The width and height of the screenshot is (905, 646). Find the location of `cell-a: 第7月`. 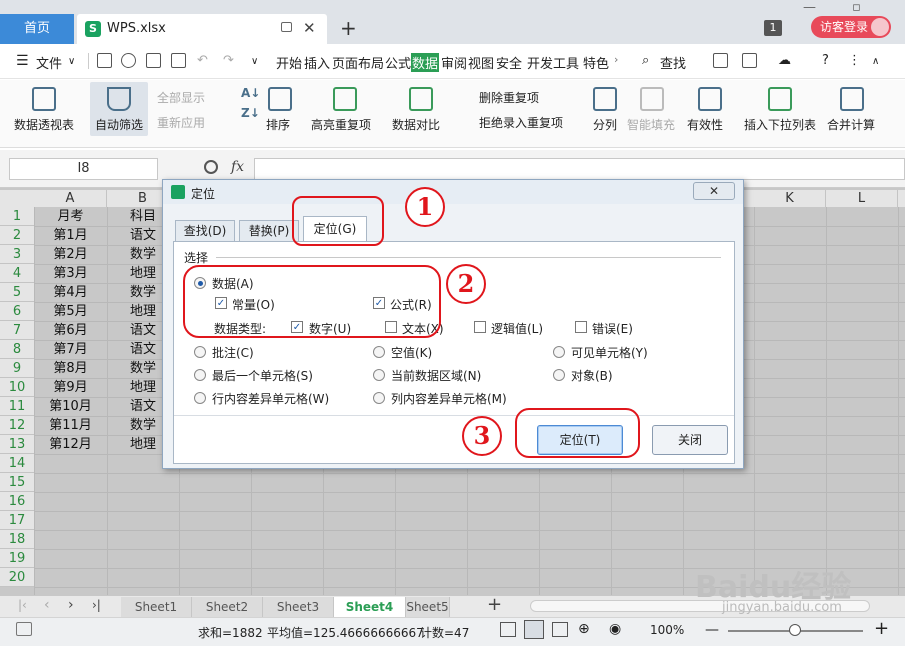

cell-a: 第7月 is located at coordinates (70, 349).